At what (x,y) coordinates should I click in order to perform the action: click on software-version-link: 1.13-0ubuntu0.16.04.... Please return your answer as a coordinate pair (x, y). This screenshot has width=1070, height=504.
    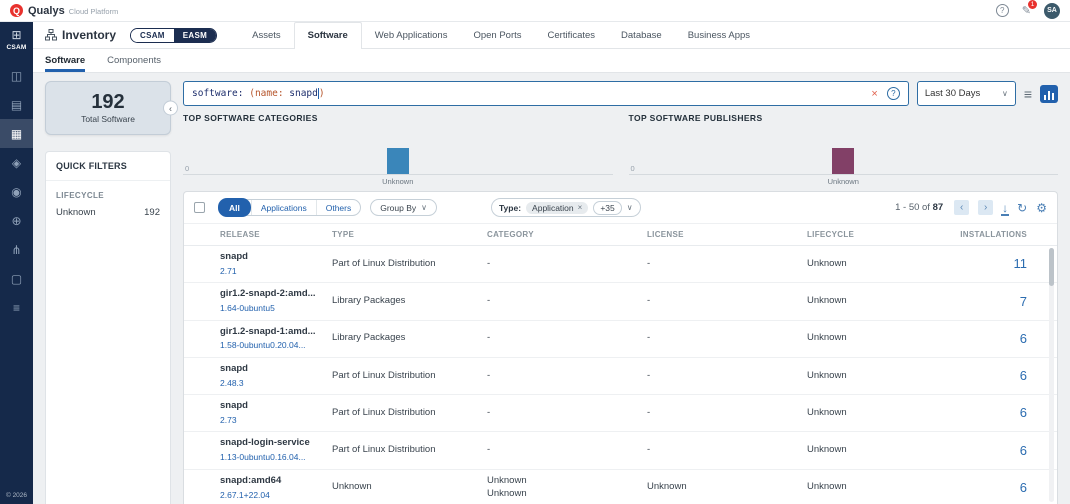
    Looking at the image, I should click on (272, 457).